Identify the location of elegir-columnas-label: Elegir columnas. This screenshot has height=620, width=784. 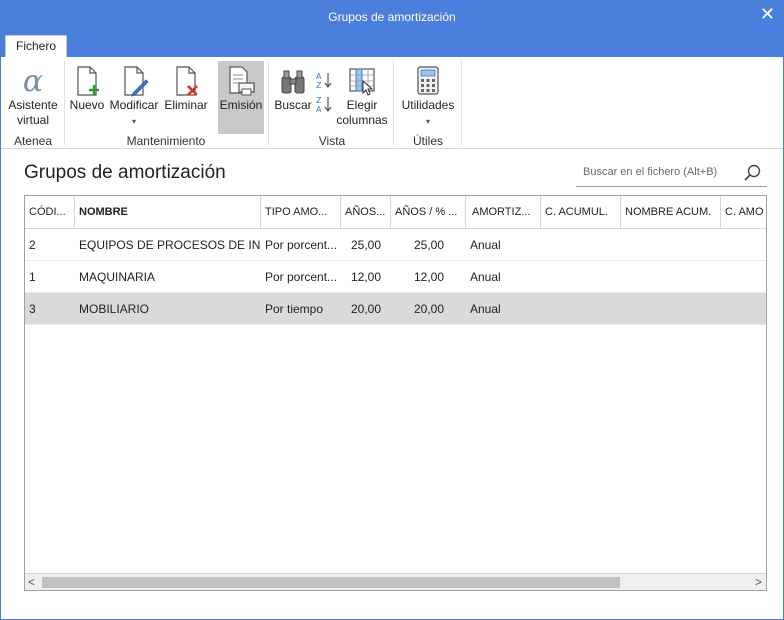
(362, 112).